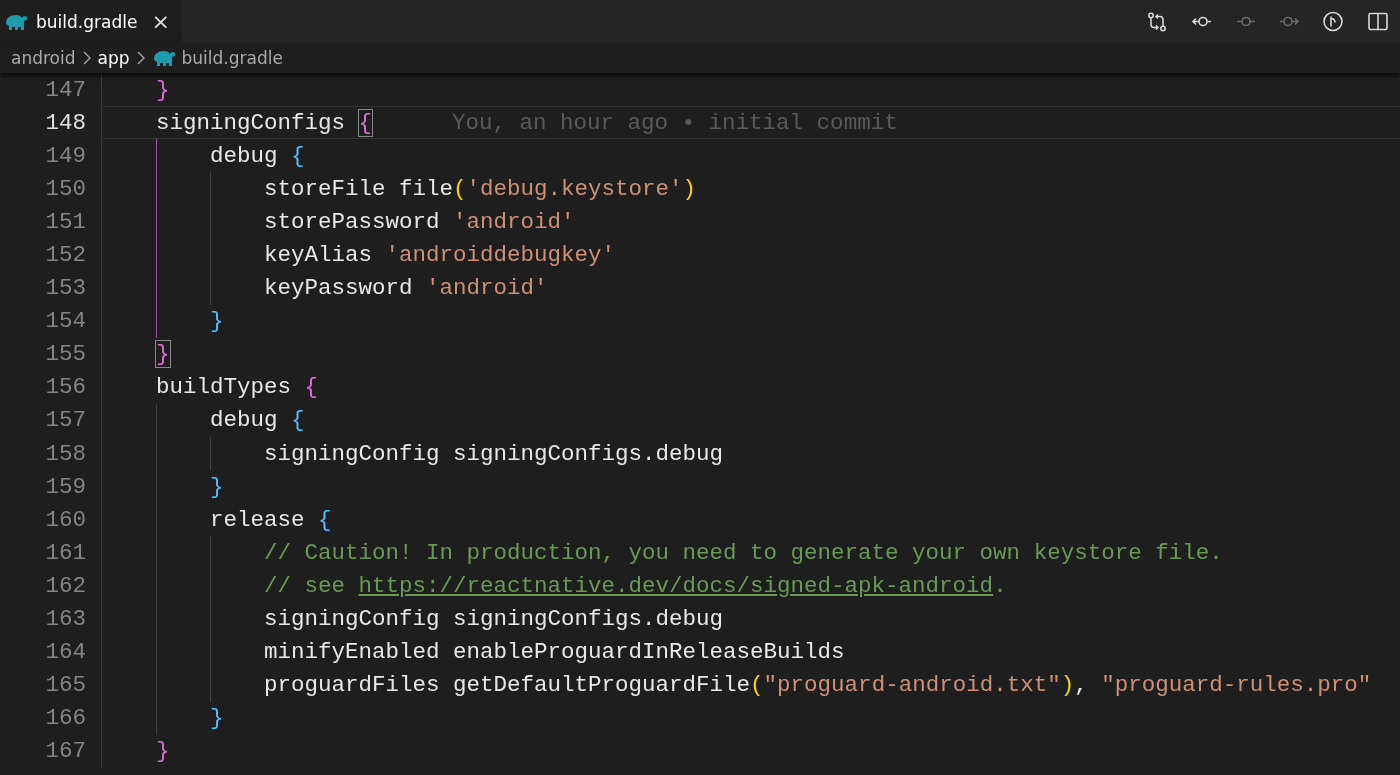 Image resolution: width=1400 pixels, height=775 pixels. Describe the element at coordinates (160, 21) in the screenshot. I see `close-icon: ×` at that location.